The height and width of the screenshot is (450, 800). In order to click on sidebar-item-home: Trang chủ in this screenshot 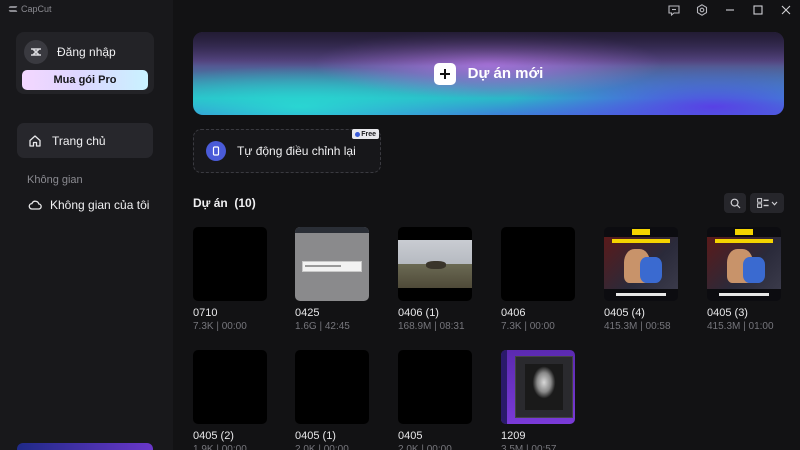, I will do `click(85, 140)`.